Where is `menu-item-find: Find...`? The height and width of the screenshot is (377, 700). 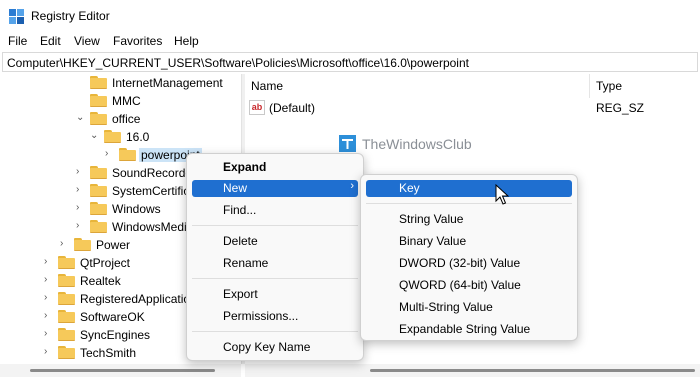
menu-item-find: Find... is located at coordinates (275, 210).